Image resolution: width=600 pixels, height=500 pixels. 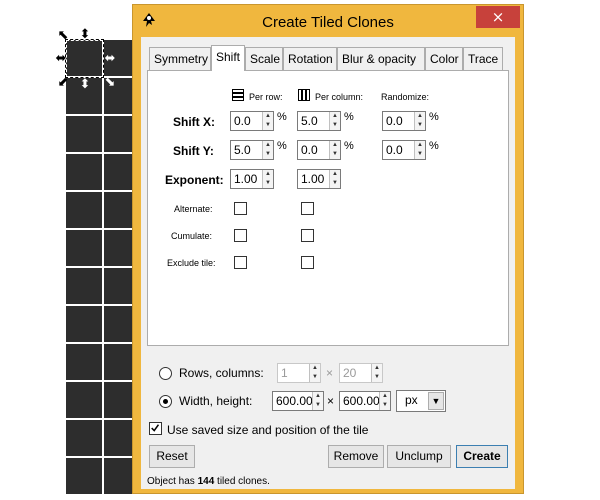 I want to click on exclude-tile-per-row-checkbox, so click(x=240, y=262).